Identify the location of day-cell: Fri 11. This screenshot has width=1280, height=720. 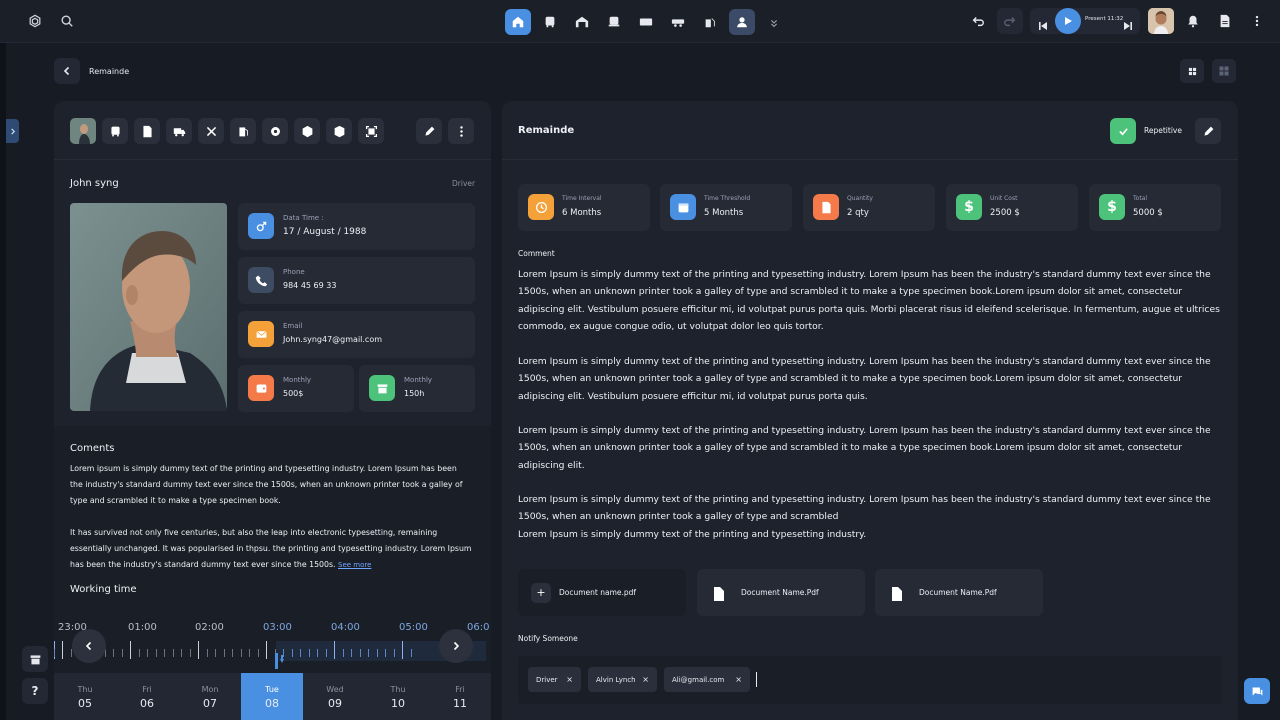
(460, 696).